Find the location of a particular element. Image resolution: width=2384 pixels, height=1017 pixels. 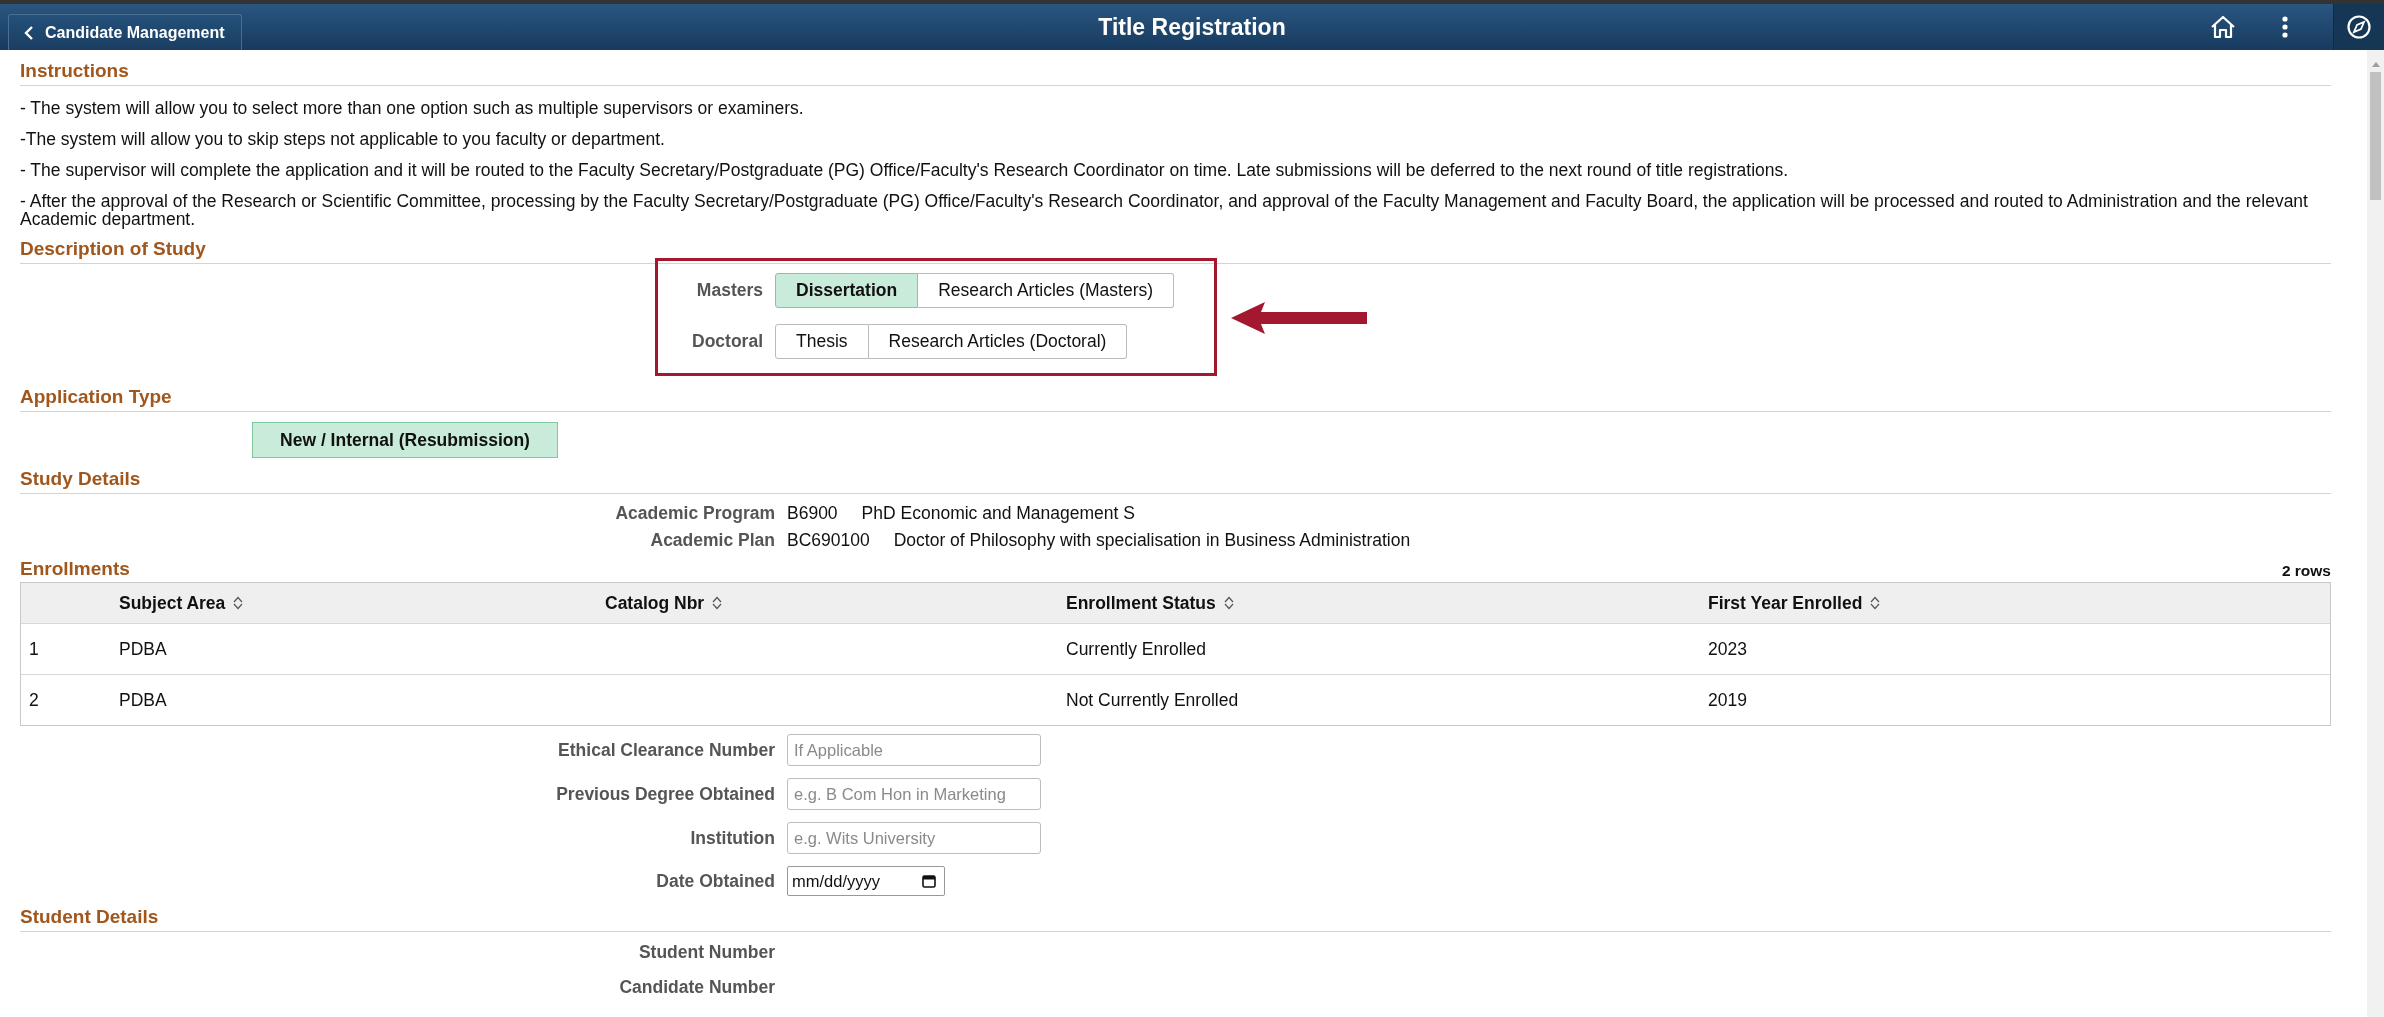

section-heading: Instructions is located at coordinates (1175, 68).